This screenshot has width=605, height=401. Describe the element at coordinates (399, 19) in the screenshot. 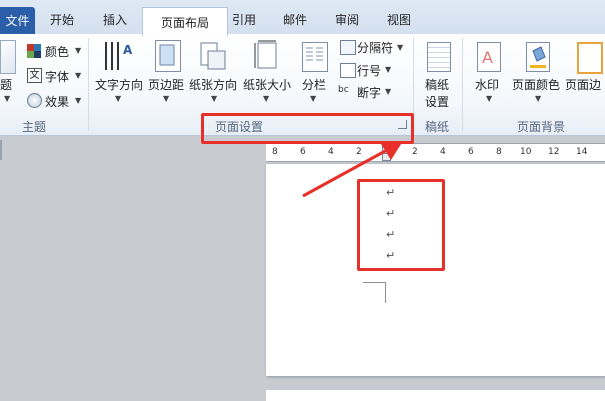

I see `tab-view: 视图` at that location.